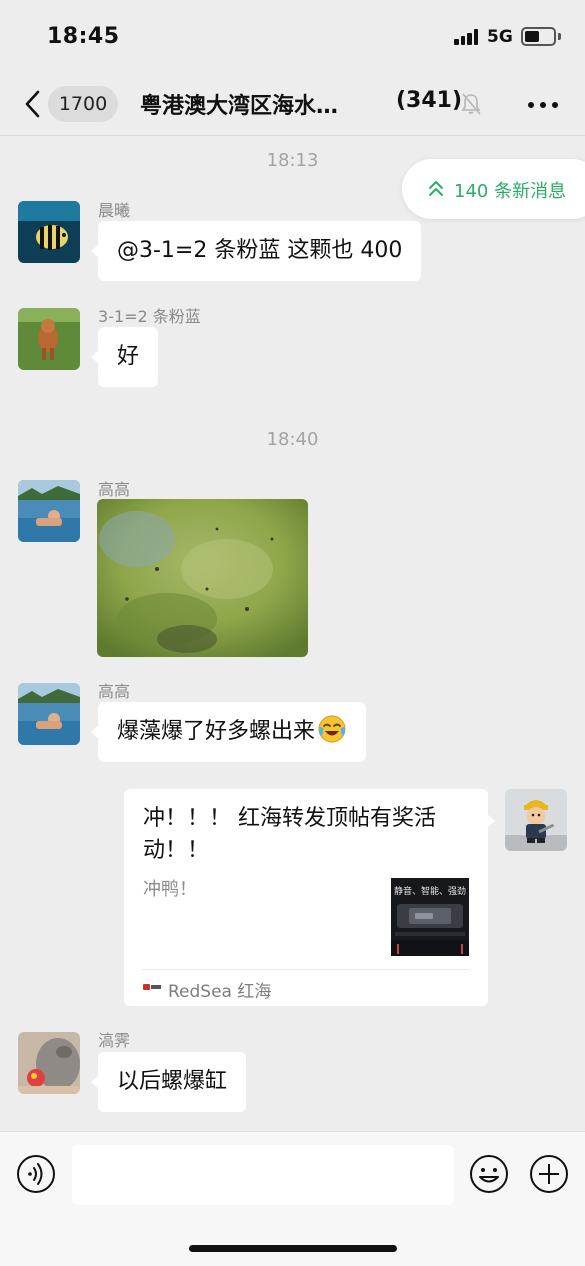 The width and height of the screenshot is (585, 1266). What do you see at coordinates (202, 578) in the screenshot?
I see `image-message` at bounding box center [202, 578].